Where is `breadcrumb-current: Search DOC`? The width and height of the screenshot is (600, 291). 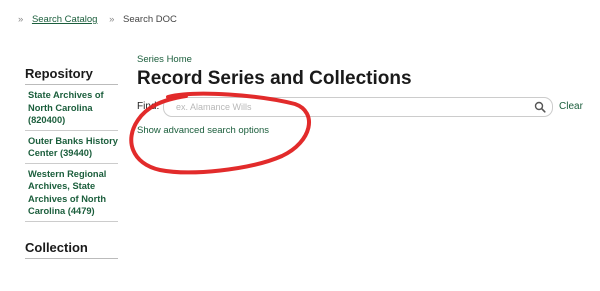
breadcrumb-current: Search DOC is located at coordinates (150, 19).